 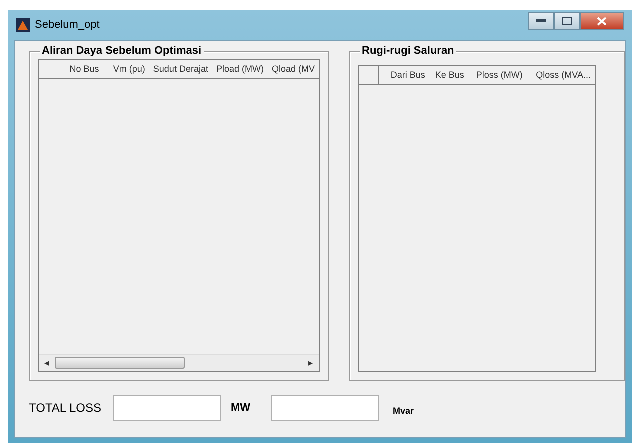 I want to click on maximize-icon, so click(x=567, y=21).